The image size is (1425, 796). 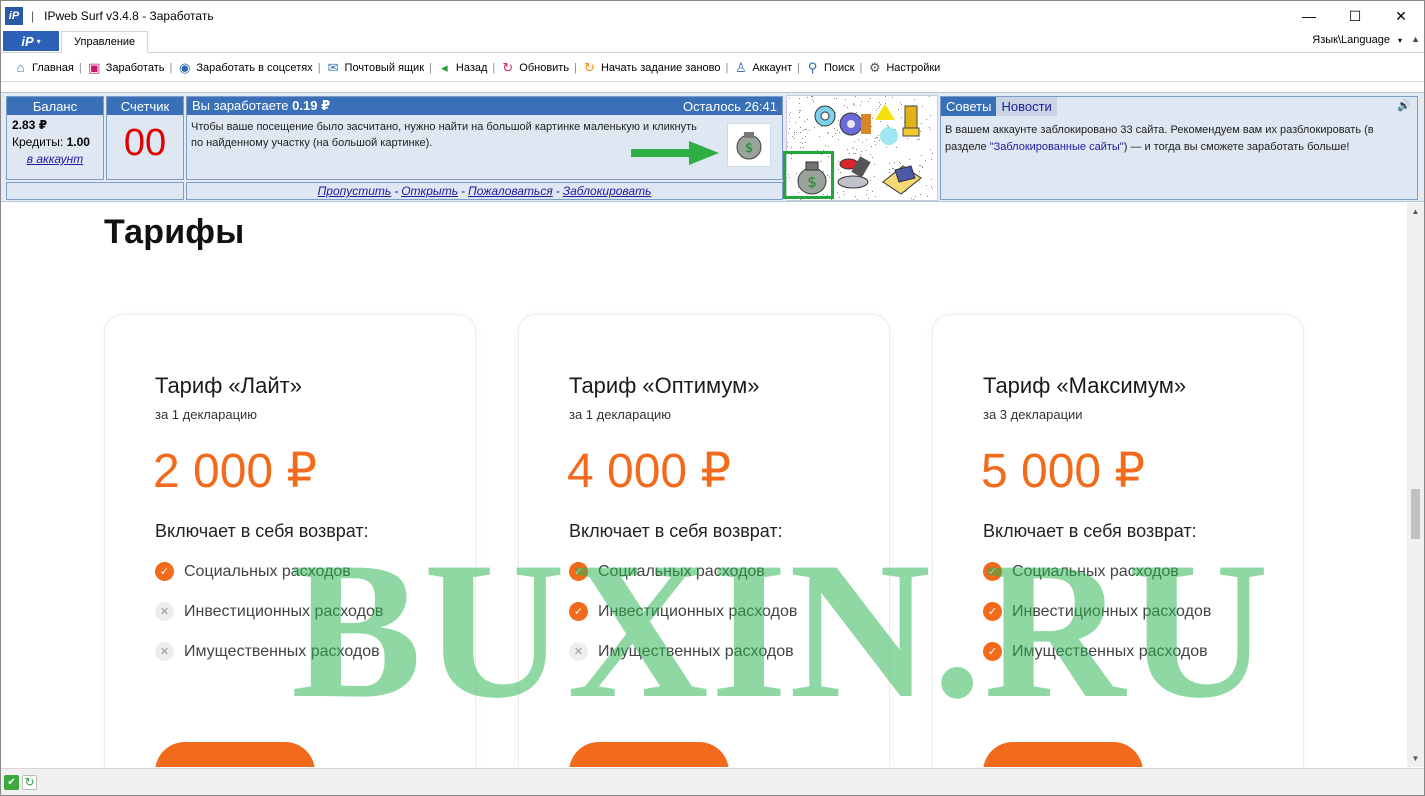 I want to click on arrow-right-icon, so click(x=675, y=153).